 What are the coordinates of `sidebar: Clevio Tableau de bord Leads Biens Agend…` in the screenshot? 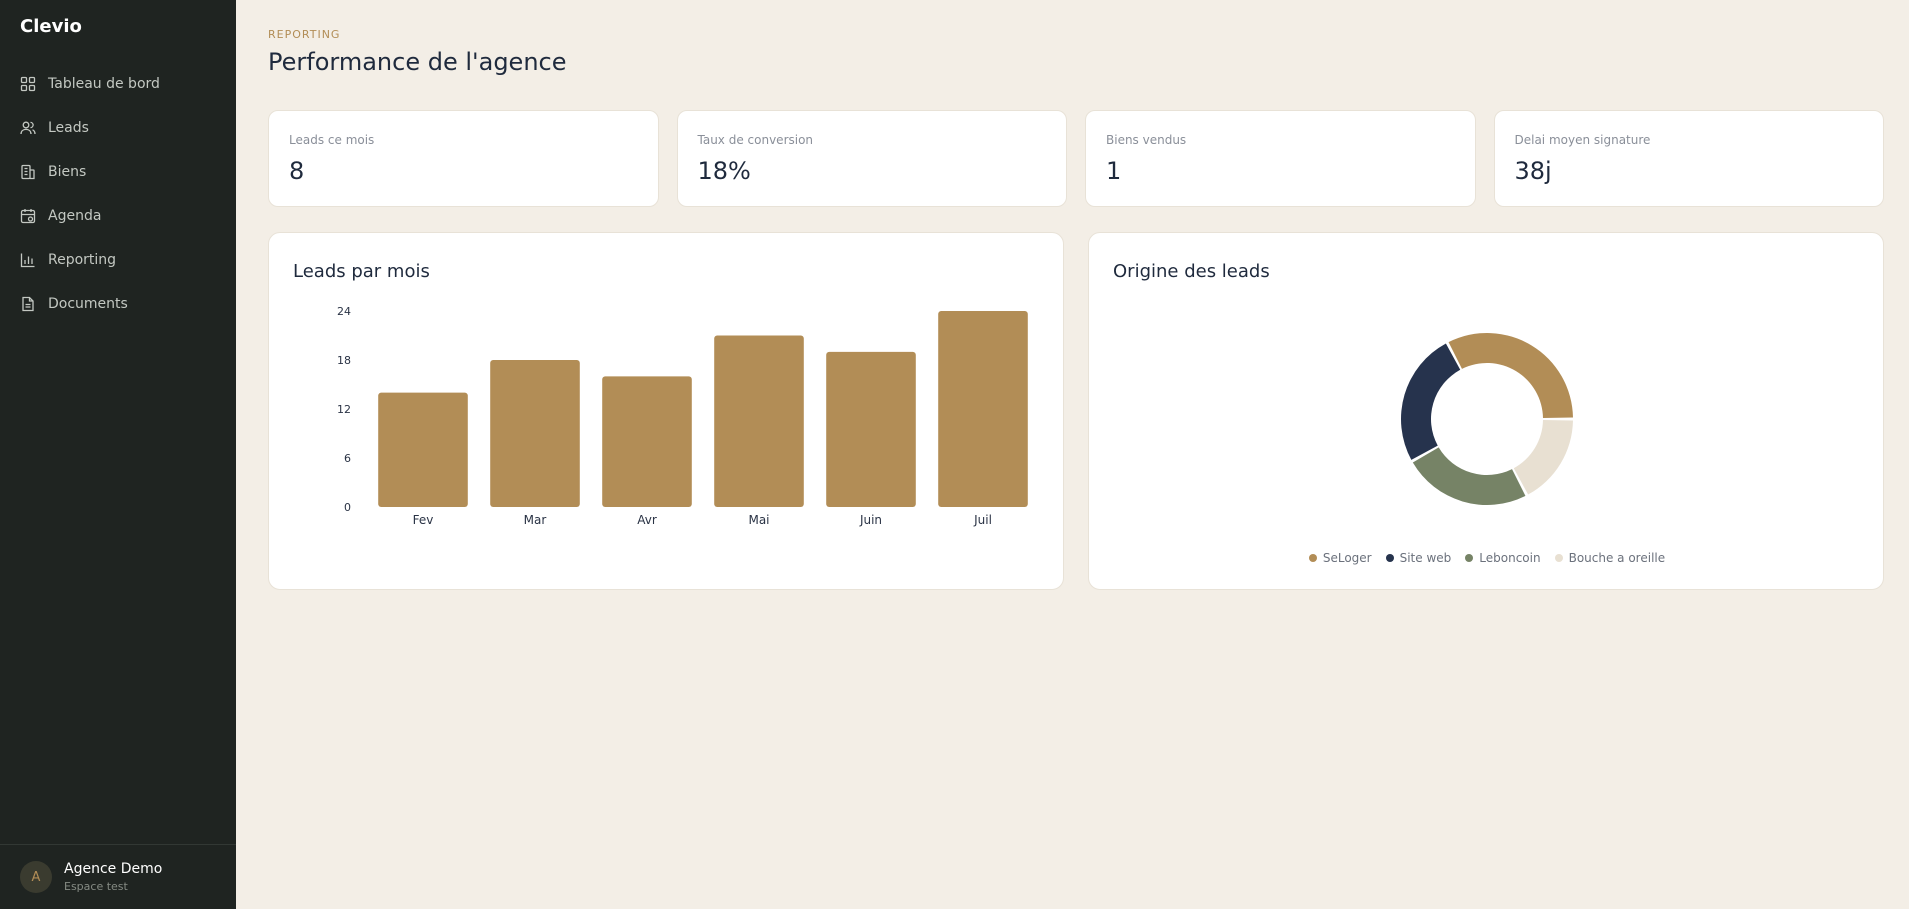 It's located at (118, 454).